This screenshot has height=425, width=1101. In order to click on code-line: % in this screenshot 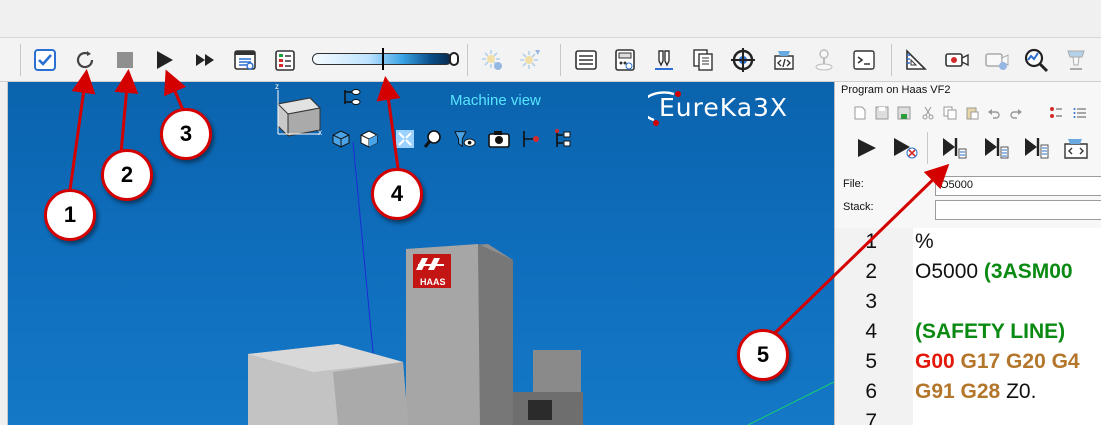, I will do `click(924, 242)`.